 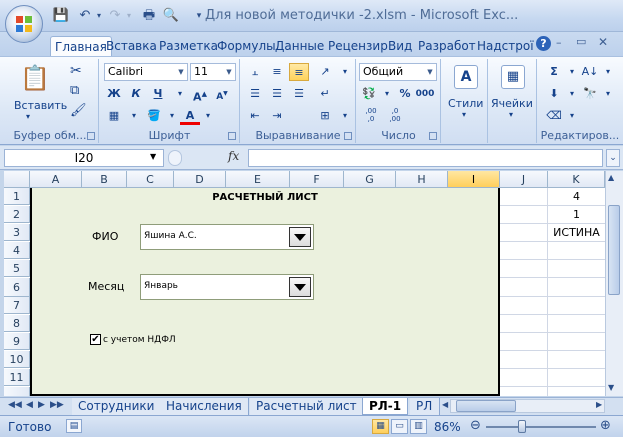 I want to click on print-preview-icon: 🔍, so click(x=171, y=16).